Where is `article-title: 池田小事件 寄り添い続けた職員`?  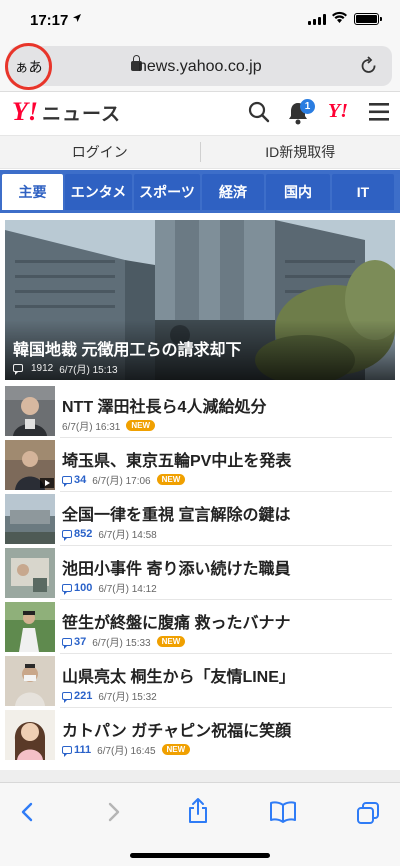 article-title: 池田小事件 寄り添い続けた職員 is located at coordinates (176, 567).